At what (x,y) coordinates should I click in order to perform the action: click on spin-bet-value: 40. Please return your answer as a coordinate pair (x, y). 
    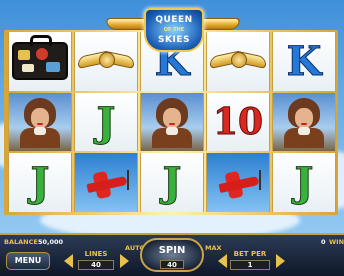
    Looking at the image, I should click on (172, 264).